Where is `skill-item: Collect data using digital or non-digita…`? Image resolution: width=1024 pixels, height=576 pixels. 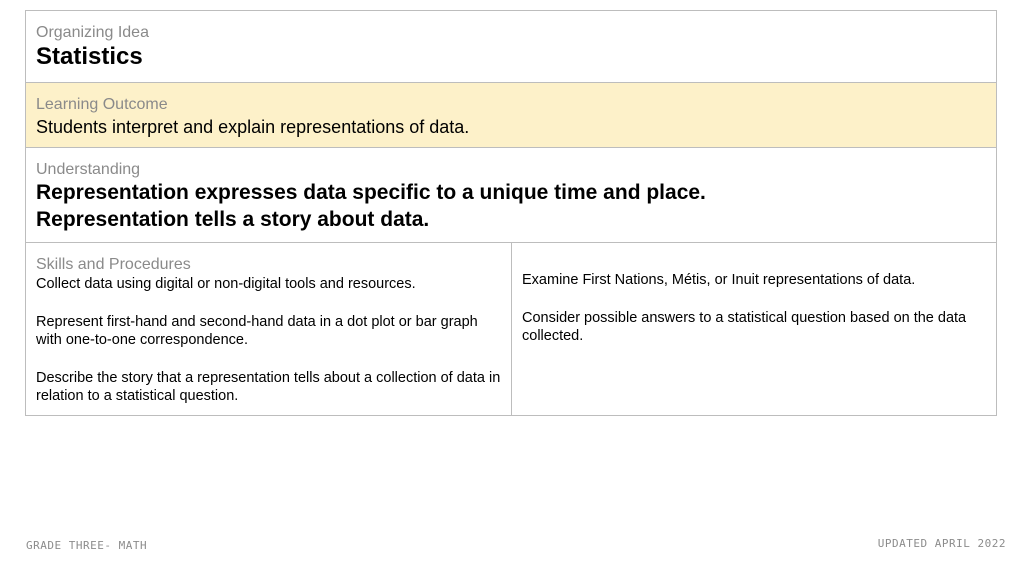
skill-item: Collect data using digital or non-digita… is located at coordinates (226, 284).